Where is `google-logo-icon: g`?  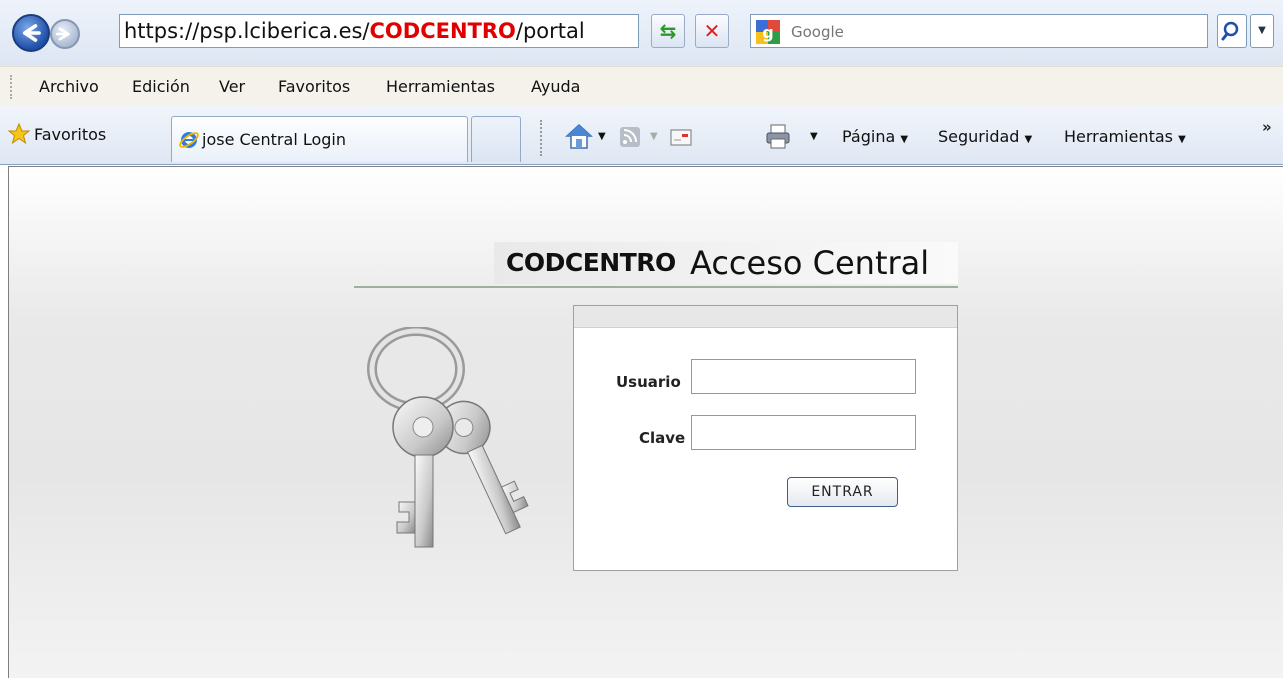
google-logo-icon: g is located at coordinates (768, 32).